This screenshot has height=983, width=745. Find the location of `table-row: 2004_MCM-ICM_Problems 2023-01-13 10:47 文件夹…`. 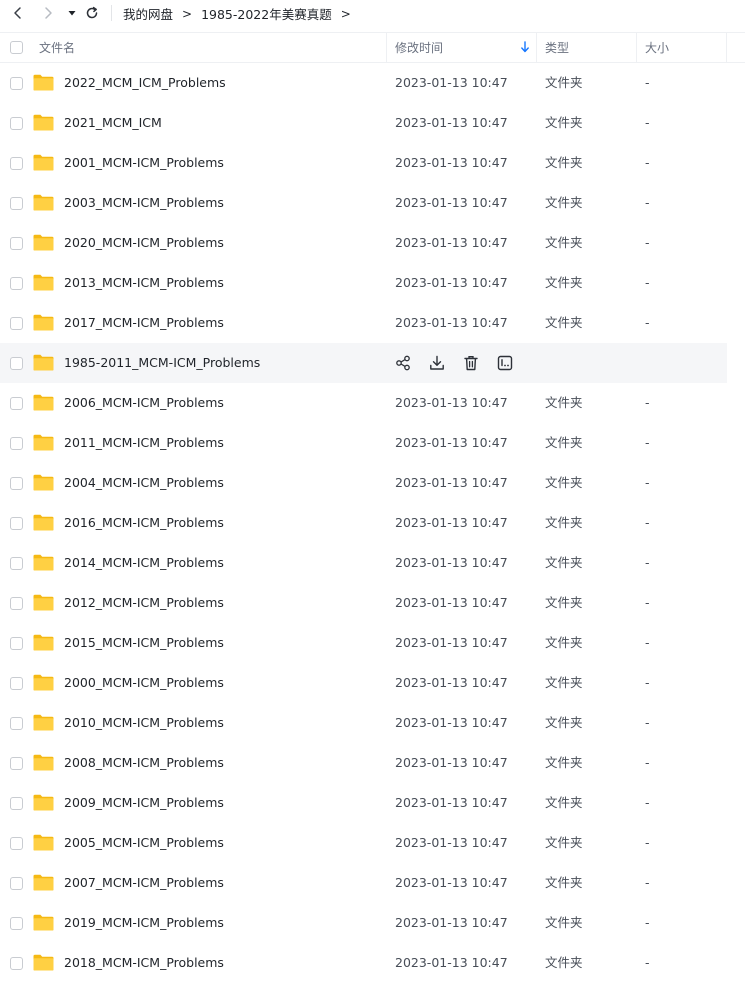

table-row: 2004_MCM-ICM_Problems 2023-01-13 10:47 文件夹… is located at coordinates (363, 483).